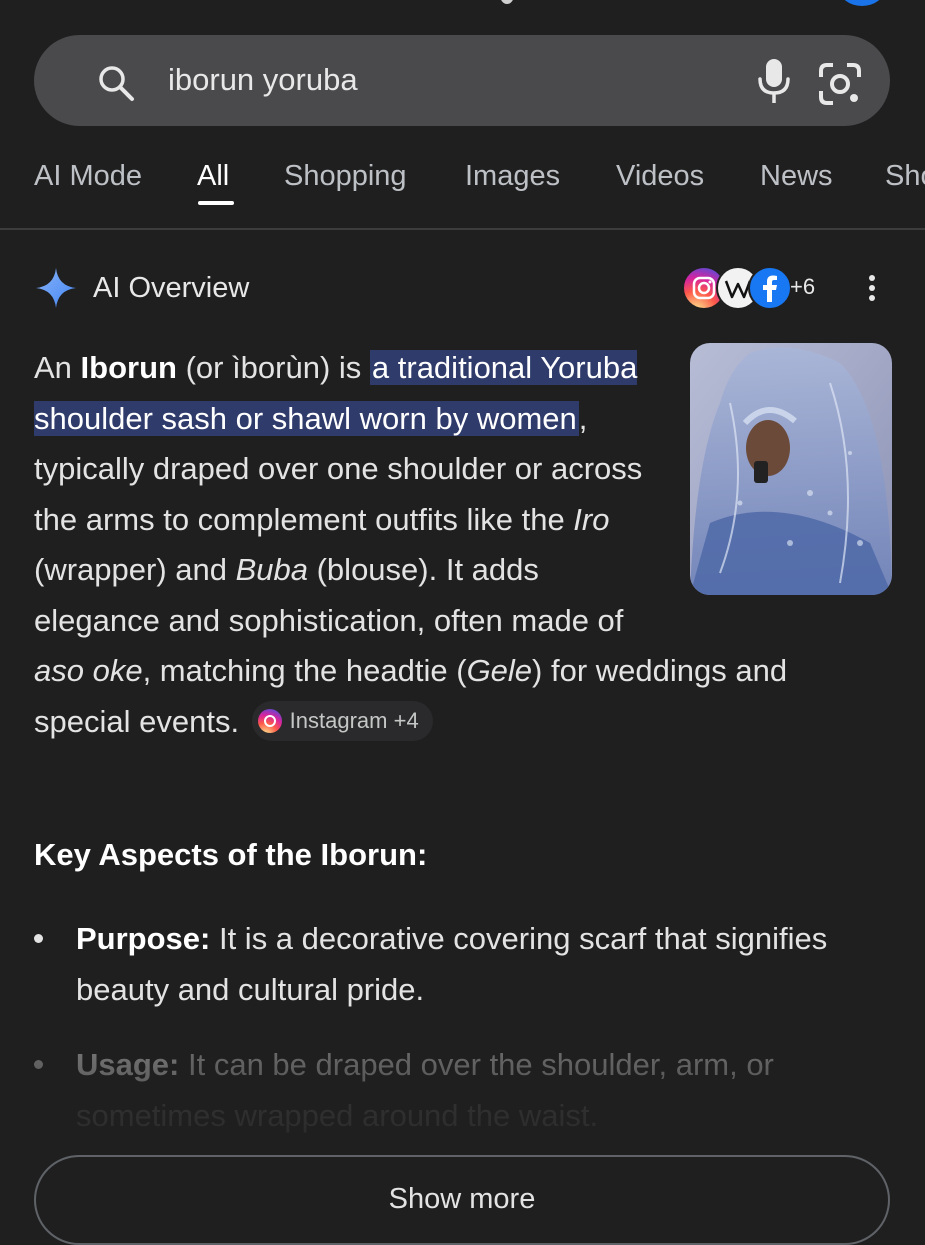  Describe the element at coordinates (512, 176) in the screenshot. I see `tab-images: Images` at that location.